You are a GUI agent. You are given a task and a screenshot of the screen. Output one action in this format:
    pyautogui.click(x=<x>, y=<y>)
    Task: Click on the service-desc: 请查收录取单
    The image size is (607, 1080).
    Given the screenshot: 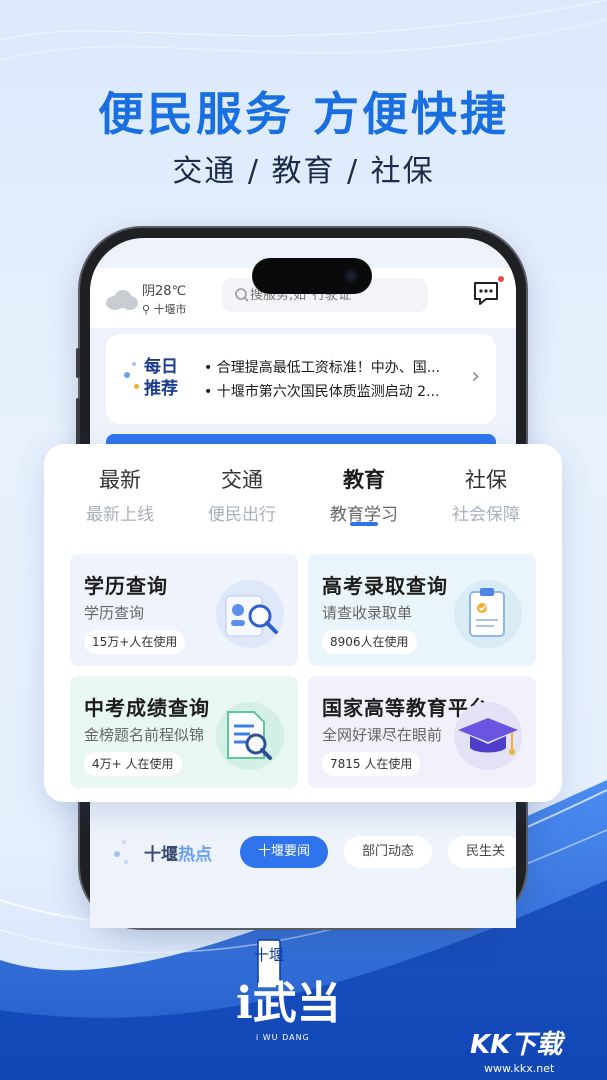 What is the action you would take?
    pyautogui.click(x=367, y=613)
    